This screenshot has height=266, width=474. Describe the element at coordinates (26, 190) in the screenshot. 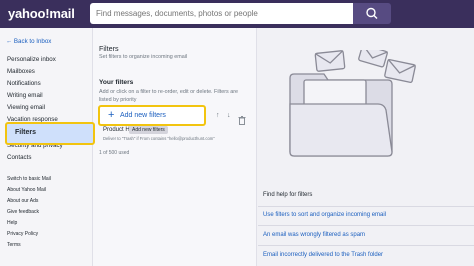

I see `about-yahoo-mail-link: About Yahoo Mail` at that location.